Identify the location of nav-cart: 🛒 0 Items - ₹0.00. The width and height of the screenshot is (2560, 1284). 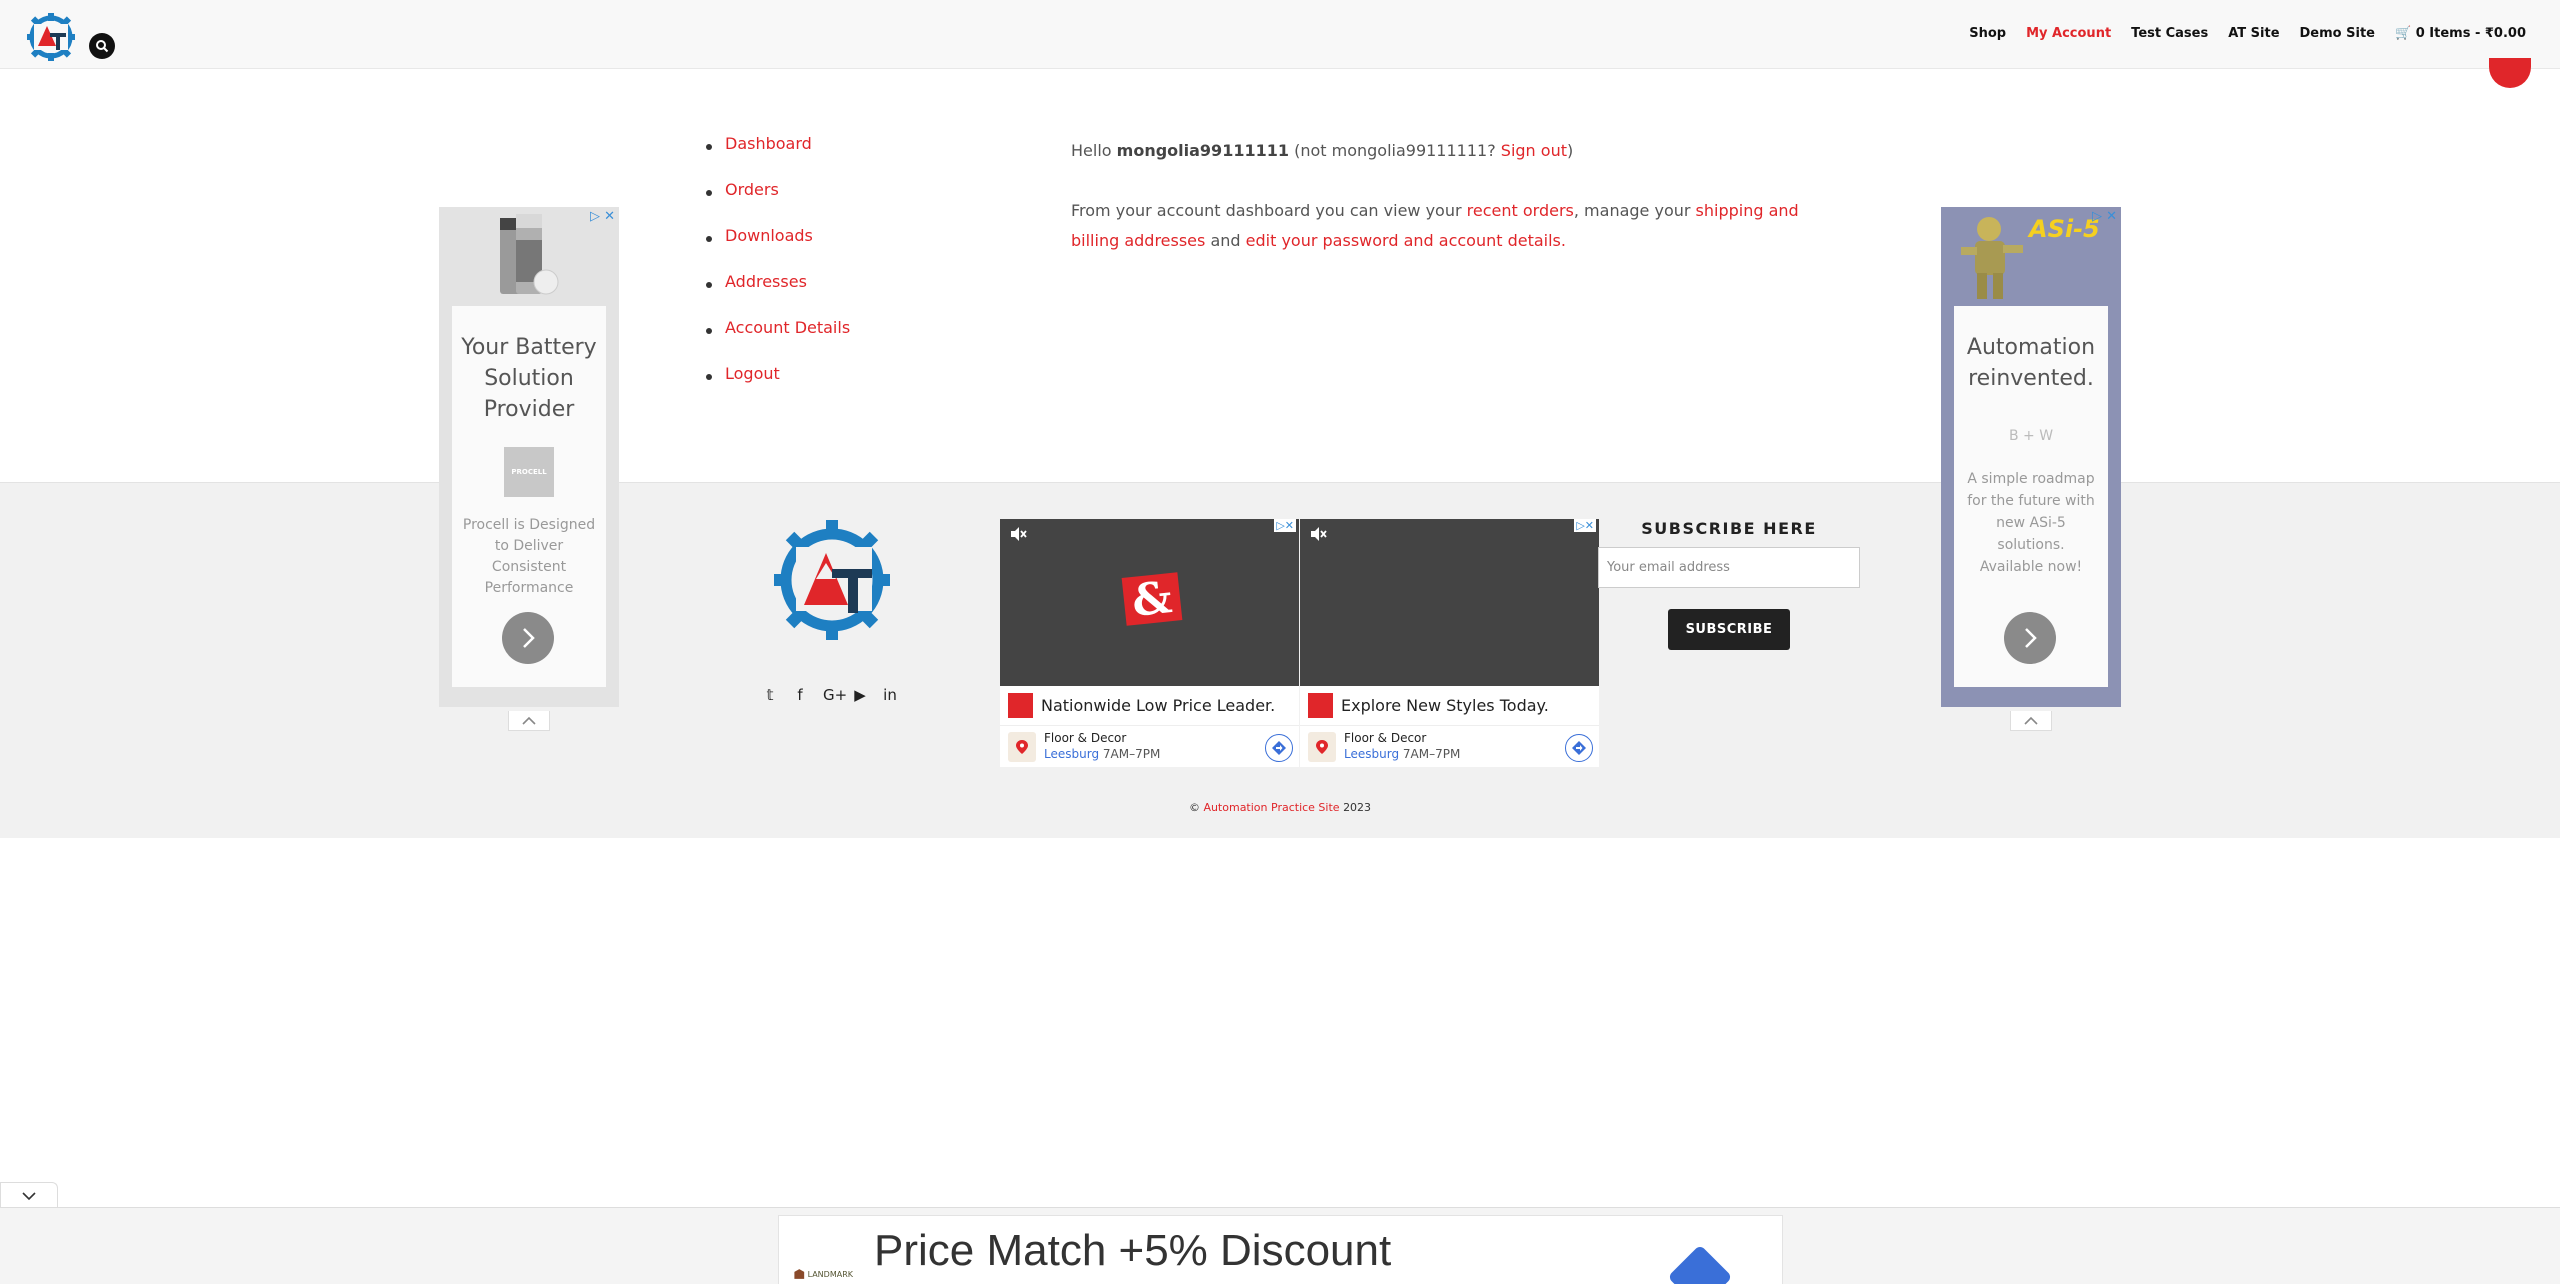
(2460, 33).